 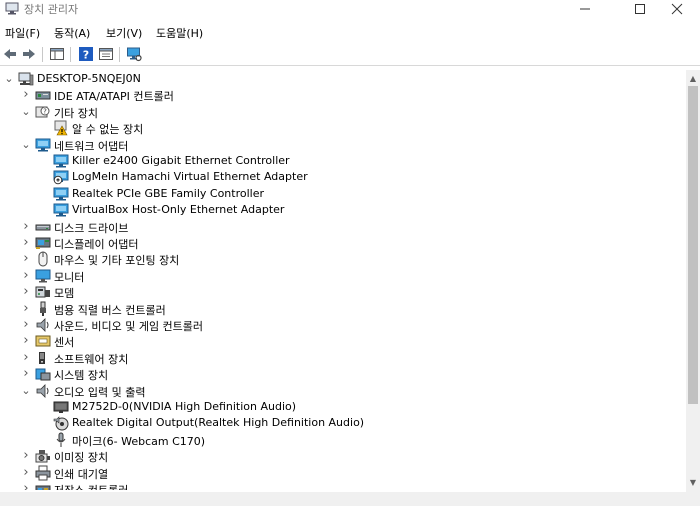 What do you see at coordinates (184, 406) in the screenshot?
I see `tree-item-label: M2752D-0(NVIDIA High Definition Audio)` at bounding box center [184, 406].